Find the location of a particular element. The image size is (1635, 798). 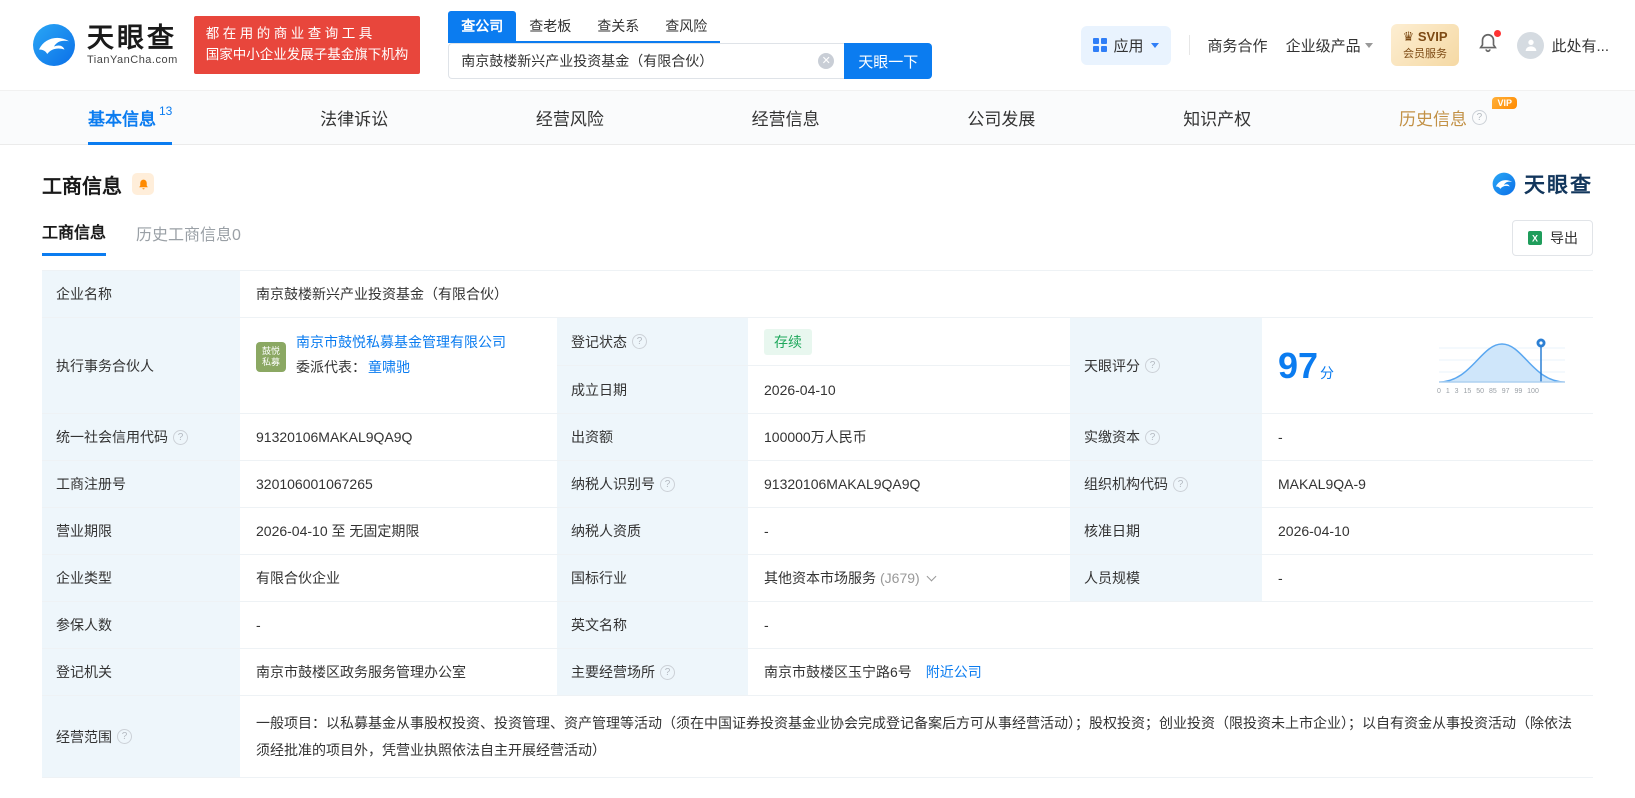

tianyancha-logo: 天眼查 TianYanCha.com is located at coordinates (104, 45).